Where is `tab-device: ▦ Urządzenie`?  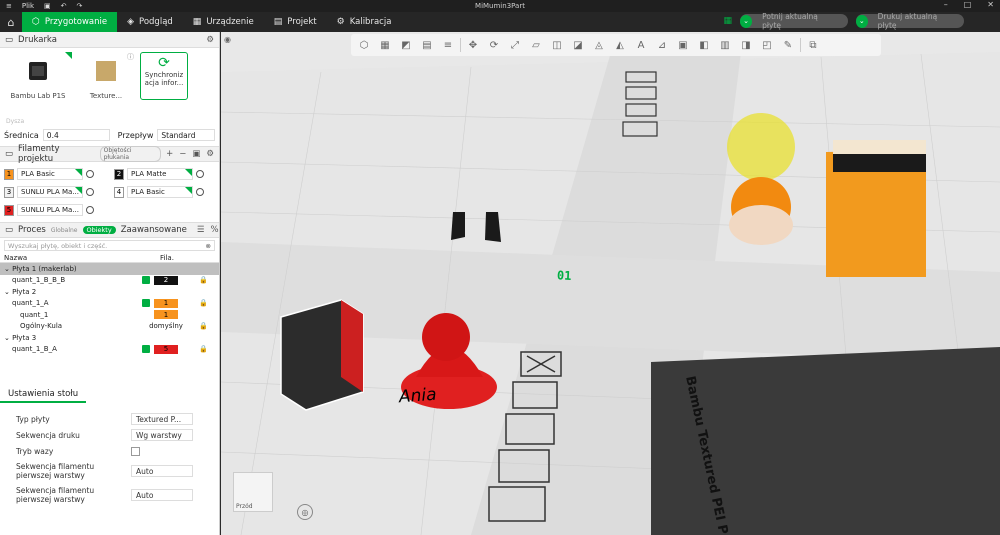 tab-device: ▦ Urządzenie is located at coordinates (223, 22).